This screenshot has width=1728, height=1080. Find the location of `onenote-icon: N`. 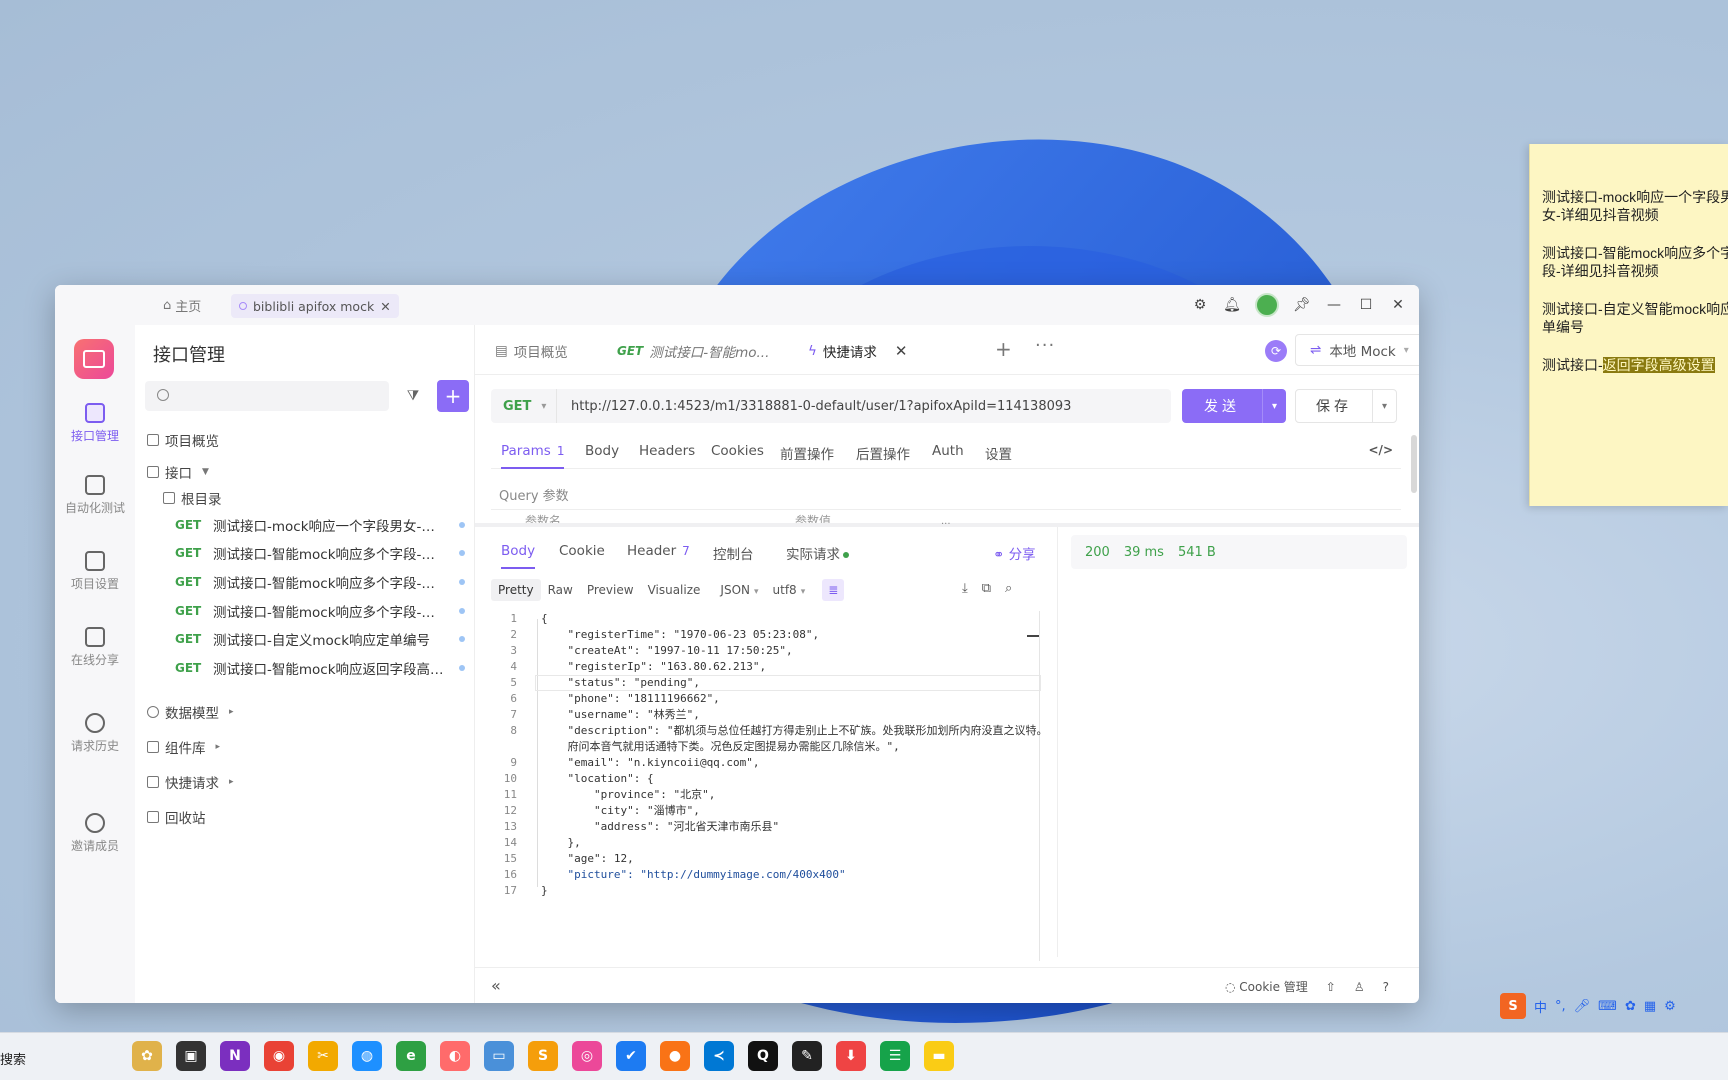

onenote-icon: N is located at coordinates (235, 1056).